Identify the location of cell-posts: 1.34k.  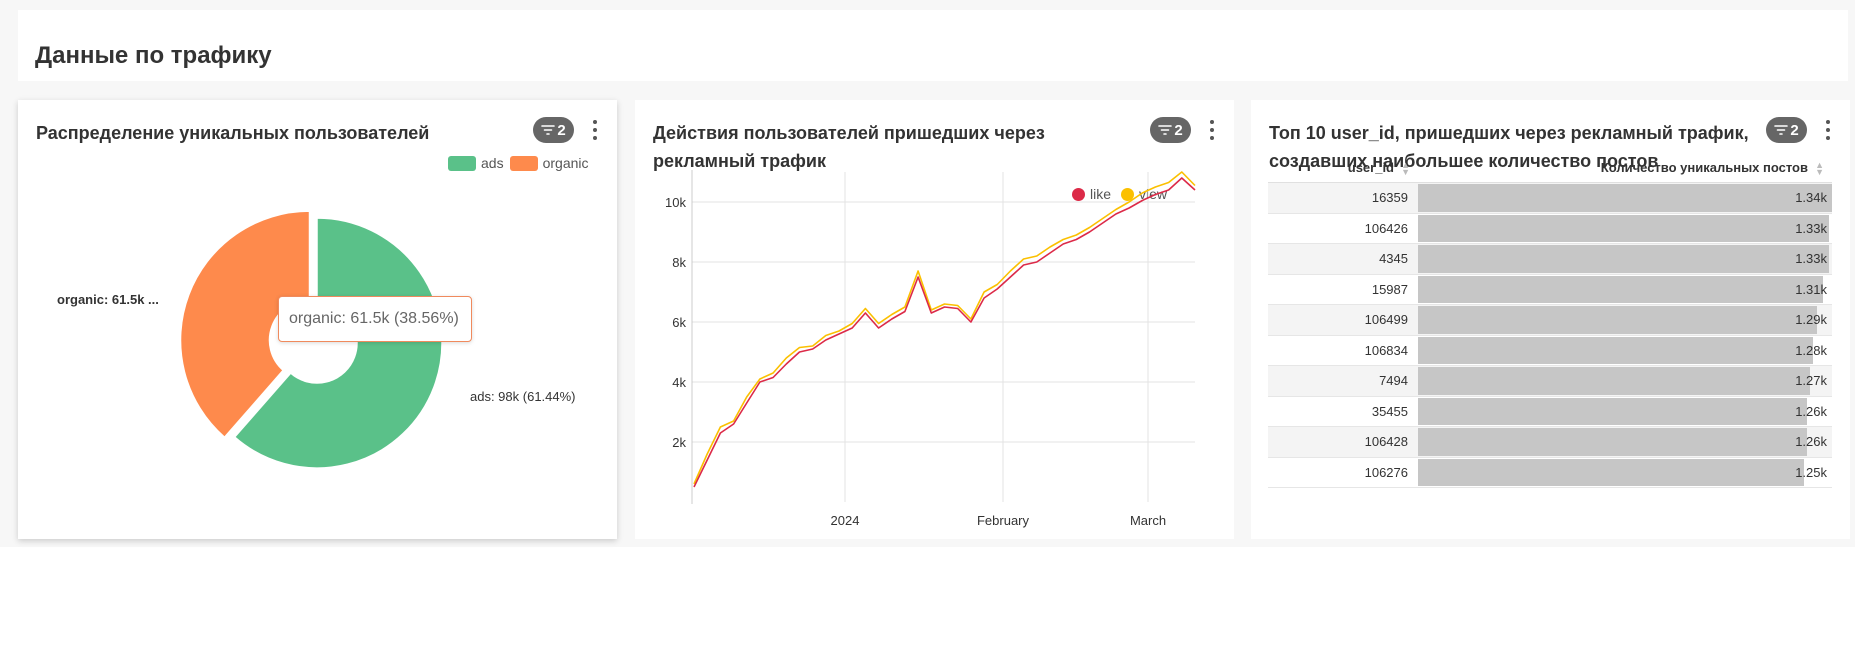
(1625, 198).